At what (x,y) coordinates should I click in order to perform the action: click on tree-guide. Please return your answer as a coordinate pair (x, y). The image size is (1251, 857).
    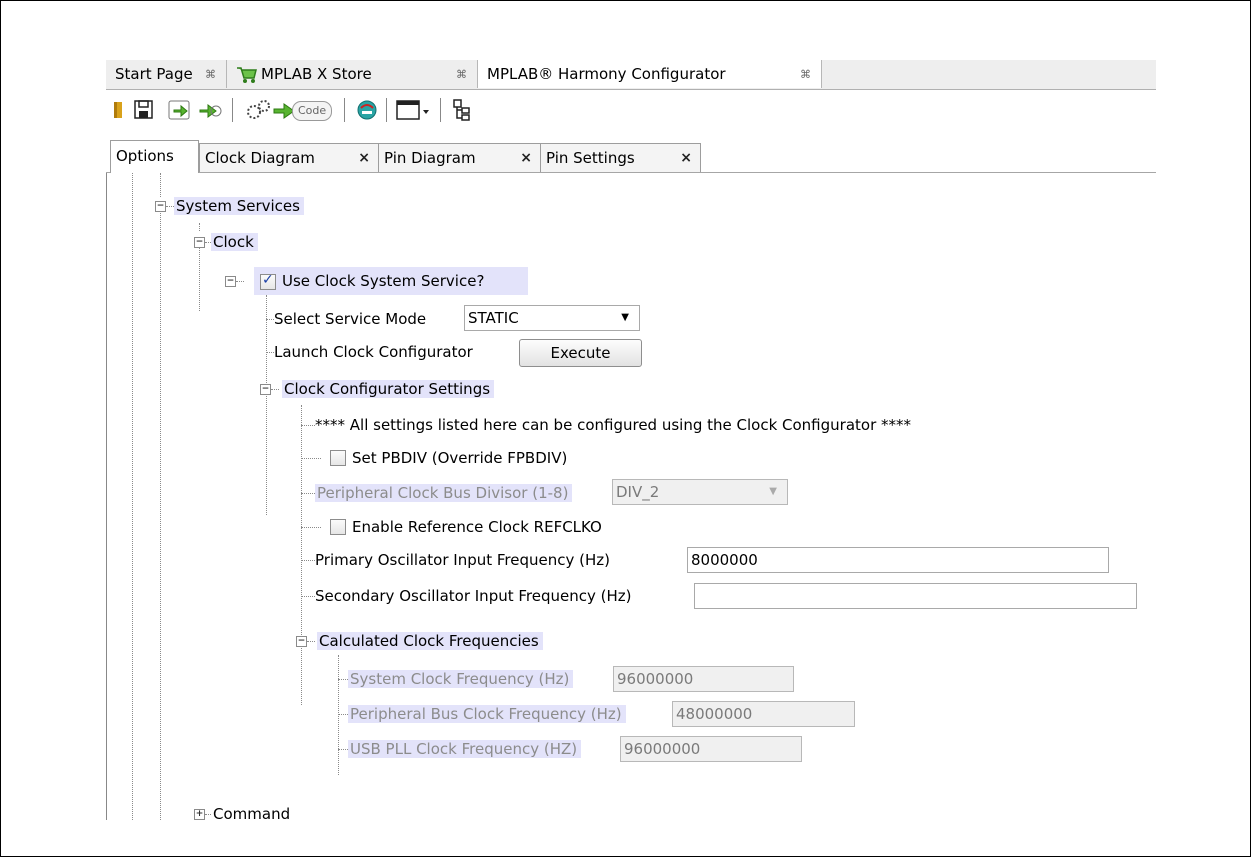
    Looking at the image, I should click on (132, 496).